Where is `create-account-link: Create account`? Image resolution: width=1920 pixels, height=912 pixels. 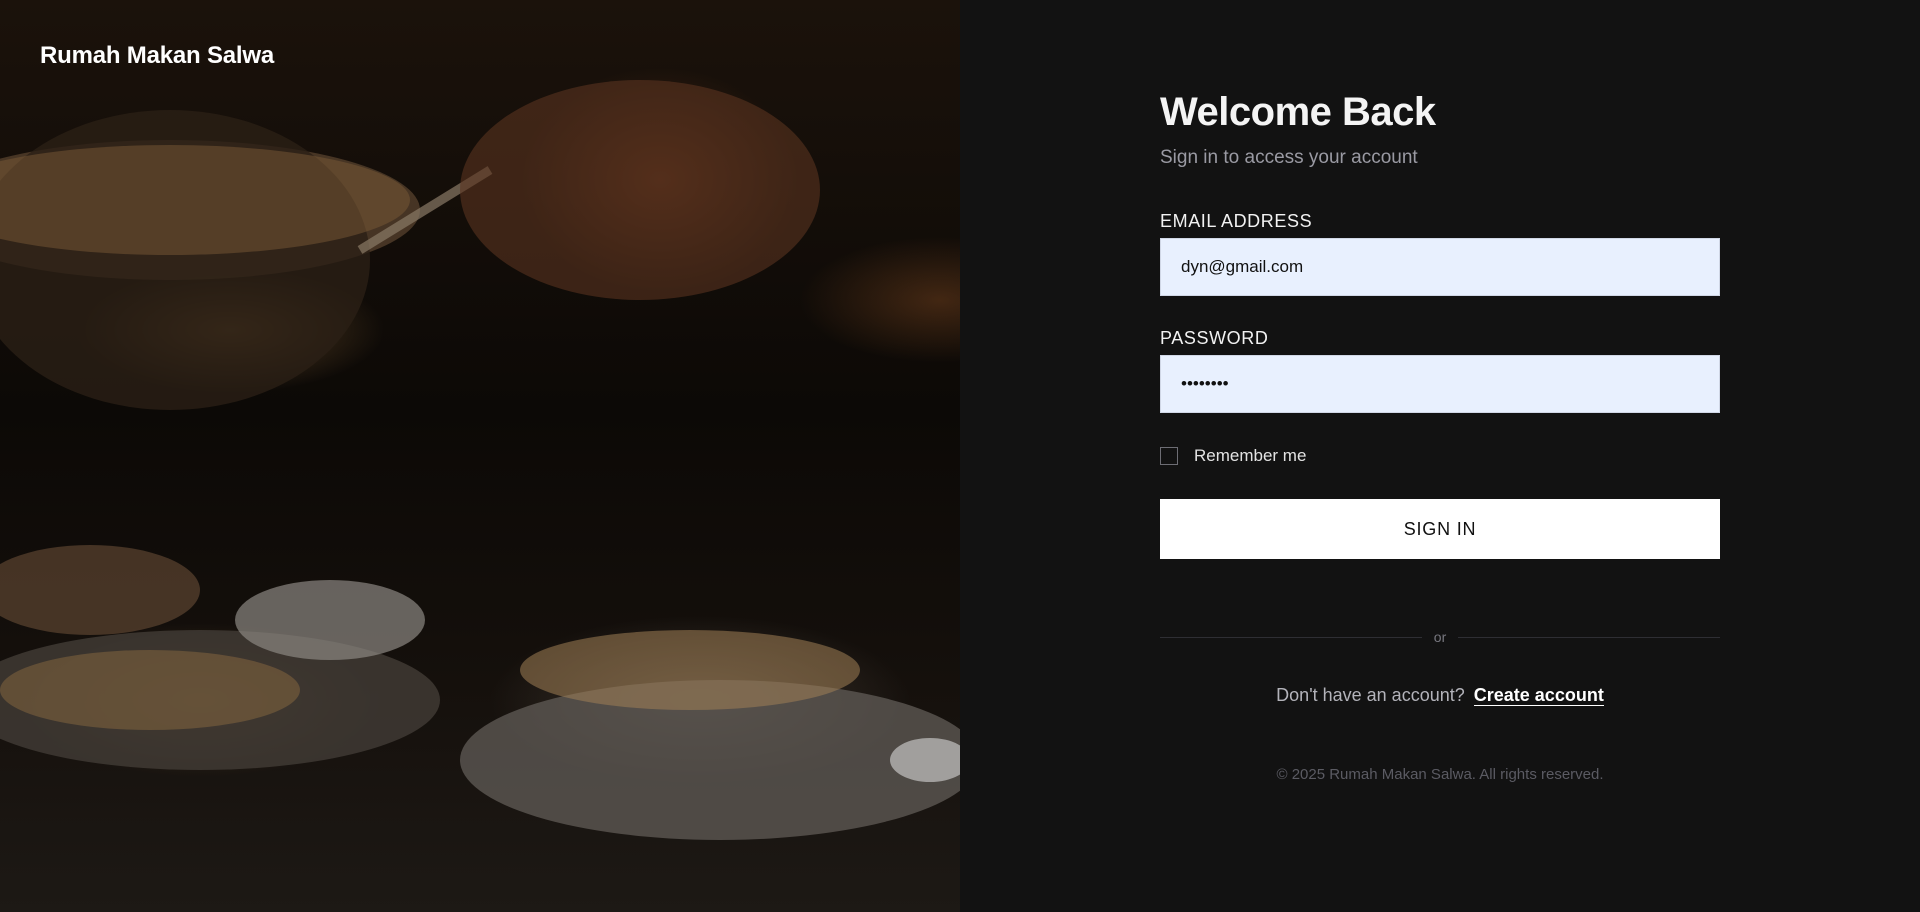 create-account-link: Create account is located at coordinates (1538, 695).